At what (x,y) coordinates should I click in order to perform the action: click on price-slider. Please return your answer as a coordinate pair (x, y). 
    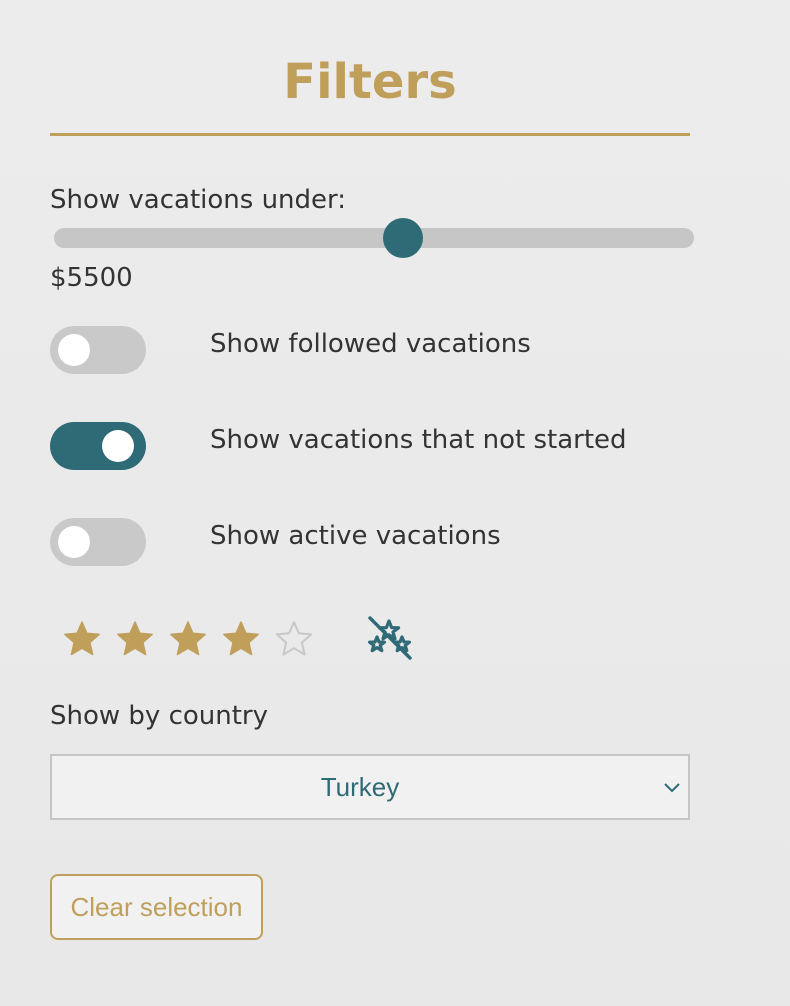
    Looking at the image, I should click on (374, 238).